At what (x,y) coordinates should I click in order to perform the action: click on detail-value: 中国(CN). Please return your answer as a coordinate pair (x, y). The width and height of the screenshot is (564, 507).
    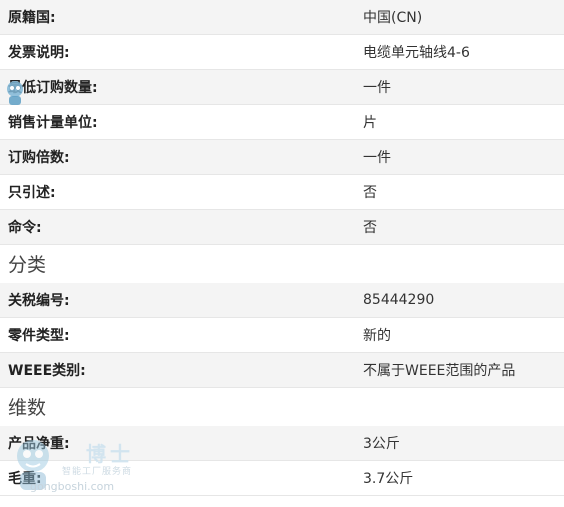
    Looking at the image, I should click on (393, 18).